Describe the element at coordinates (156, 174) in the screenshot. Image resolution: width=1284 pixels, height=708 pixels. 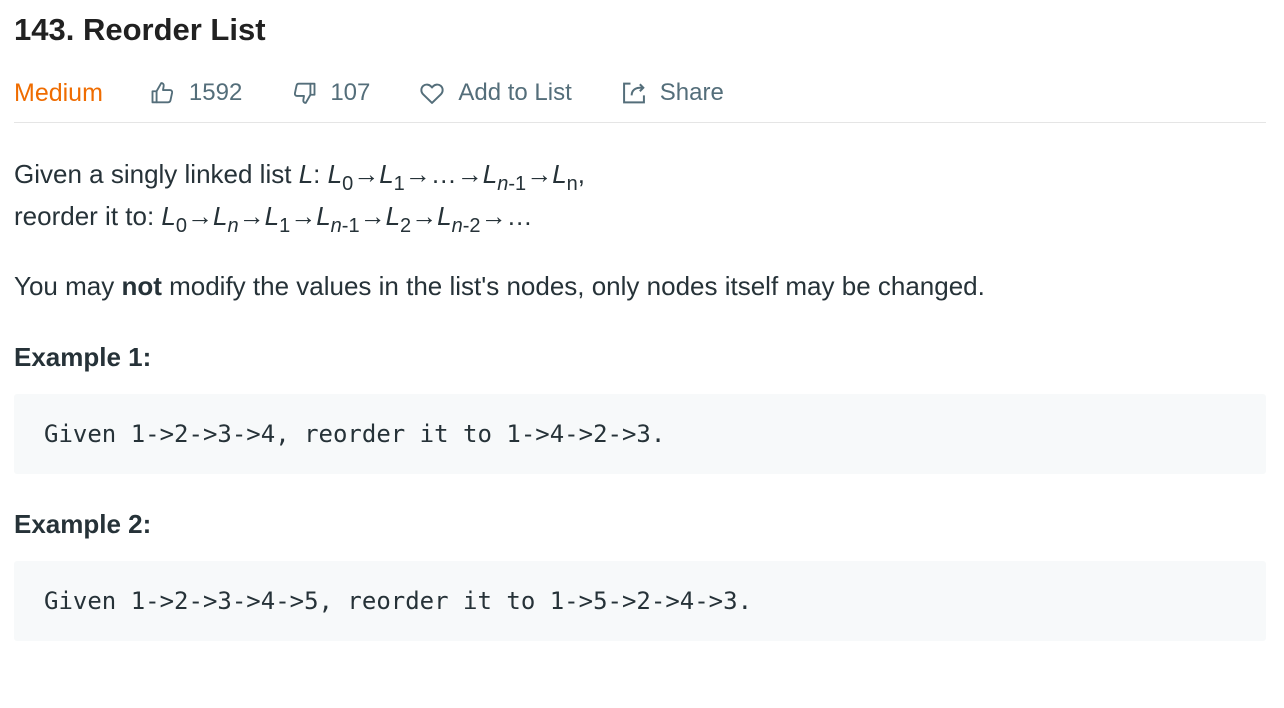
I see `formula-line1-prefix: Given a singly linked list` at that location.